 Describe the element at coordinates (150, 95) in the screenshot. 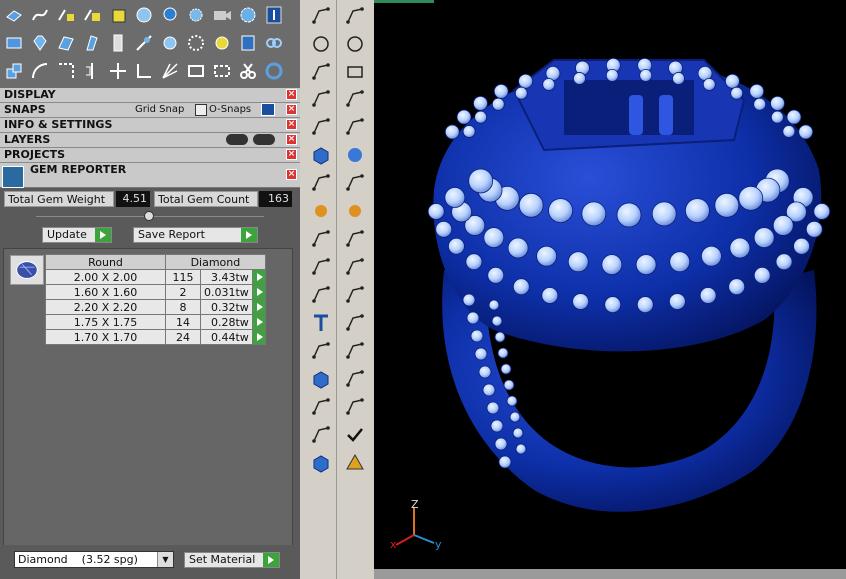

I see `display-section: DISPLAY ×` at that location.